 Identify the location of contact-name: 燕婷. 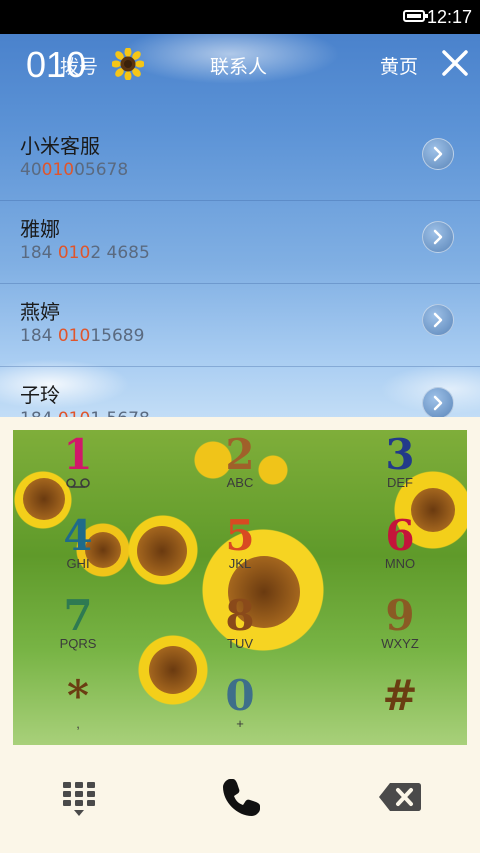
(40, 312).